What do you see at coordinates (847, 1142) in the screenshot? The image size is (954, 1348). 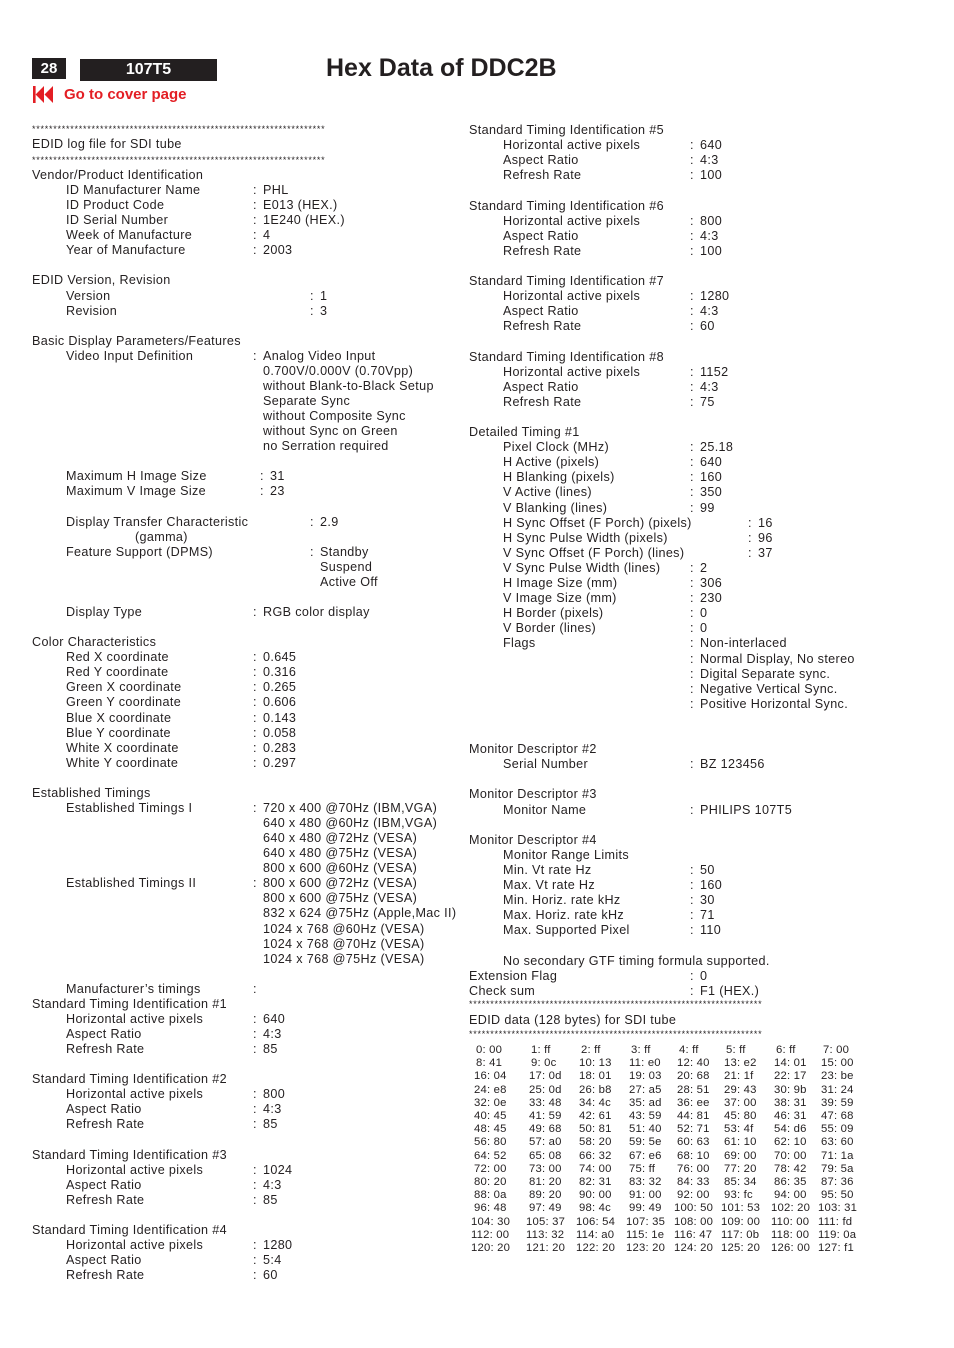 I see `byte-value: 60` at bounding box center [847, 1142].